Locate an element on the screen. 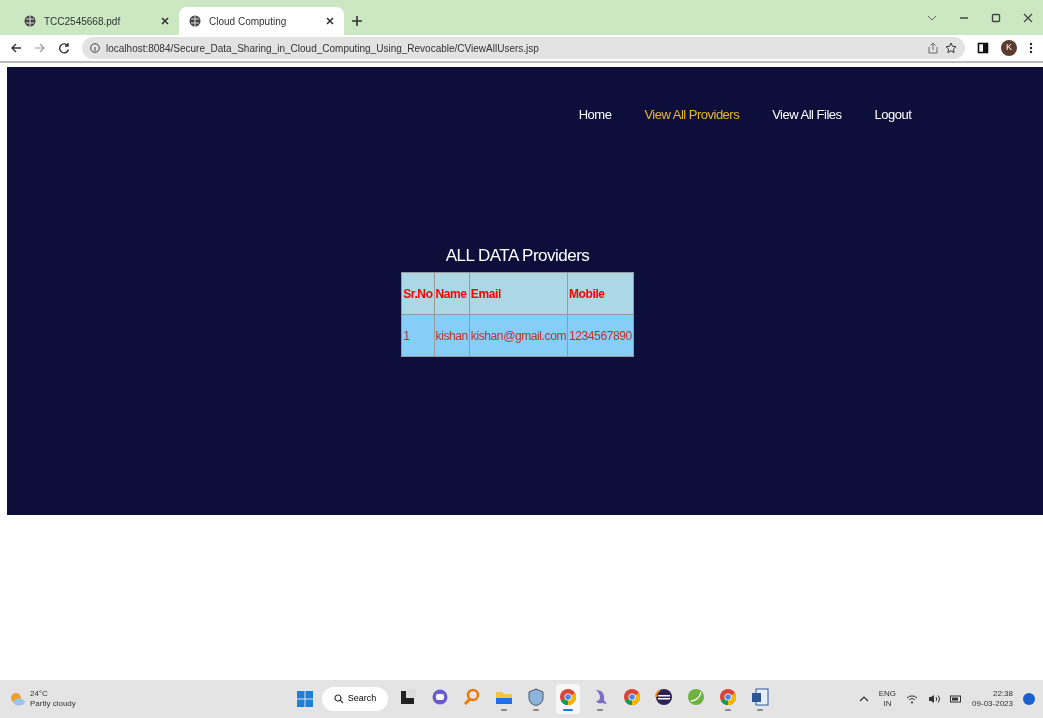 Image resolution: width=1043 pixels, height=718 pixels. forward-arrow-icon is located at coordinates (40, 48).